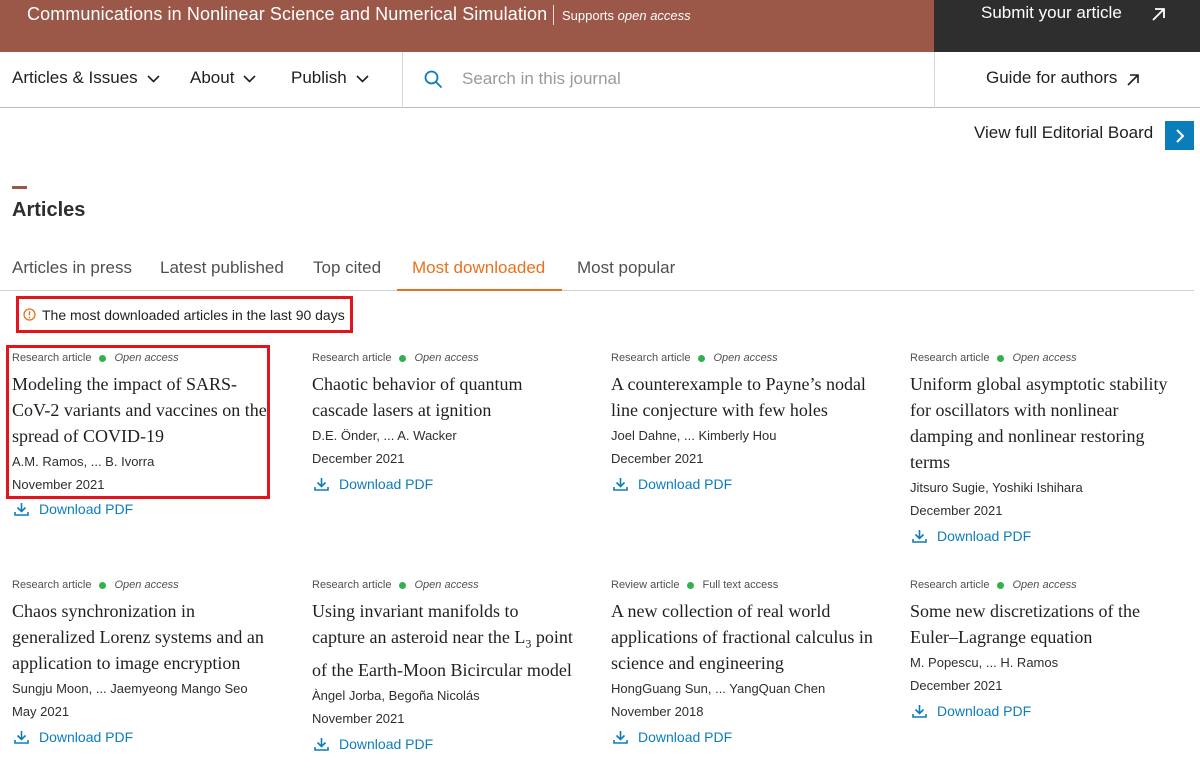 The height and width of the screenshot is (782, 1200). Describe the element at coordinates (222, 268) in the screenshot. I see `tab-latest-published: Latest published` at that location.